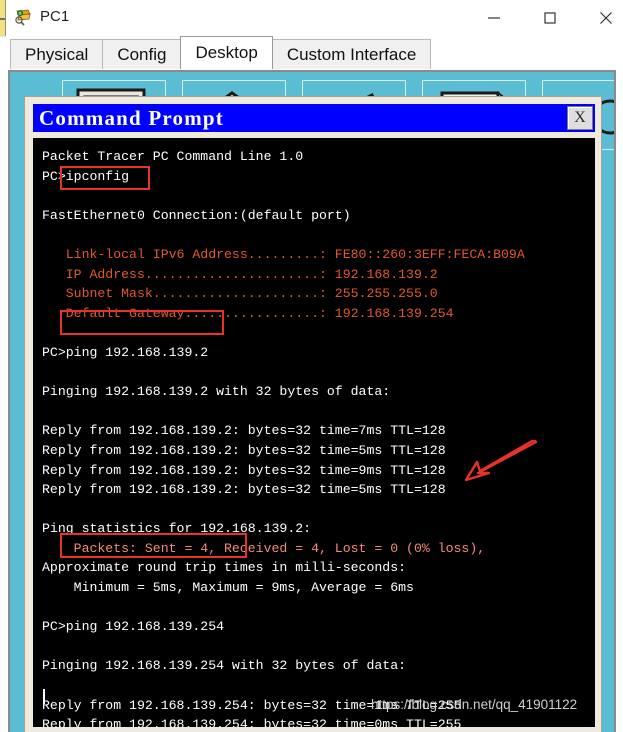 The height and width of the screenshot is (732, 623). Describe the element at coordinates (311, 18) in the screenshot. I see `window-titlebar: S PC1` at that location.